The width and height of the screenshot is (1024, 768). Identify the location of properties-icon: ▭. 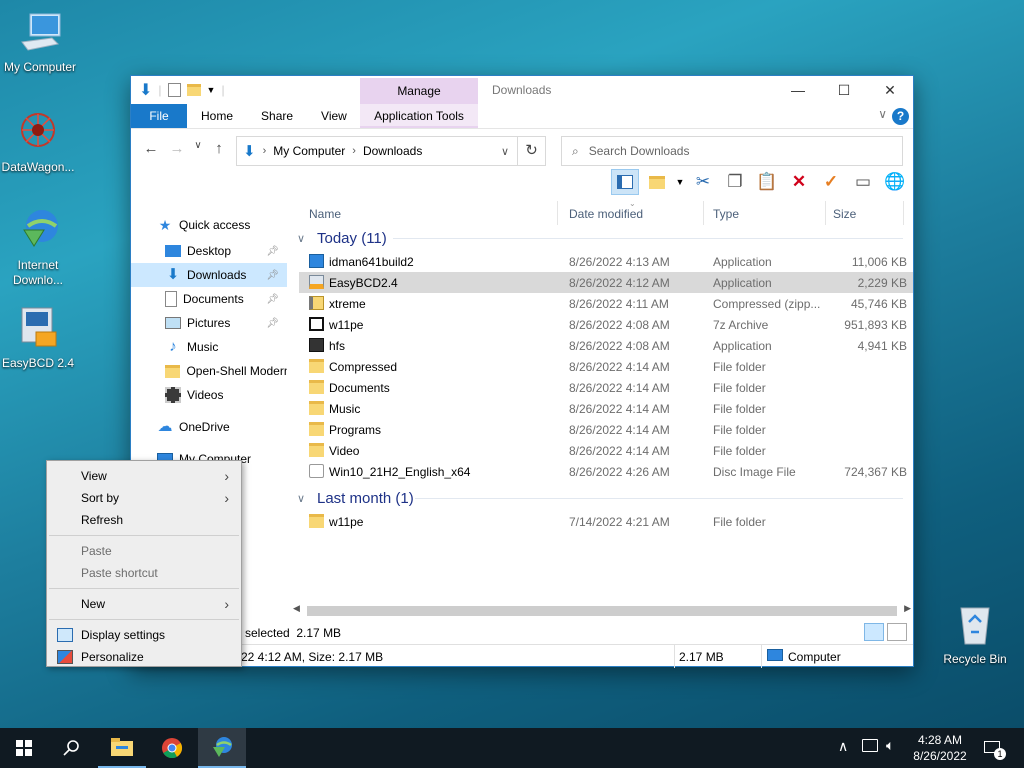
(863, 182).